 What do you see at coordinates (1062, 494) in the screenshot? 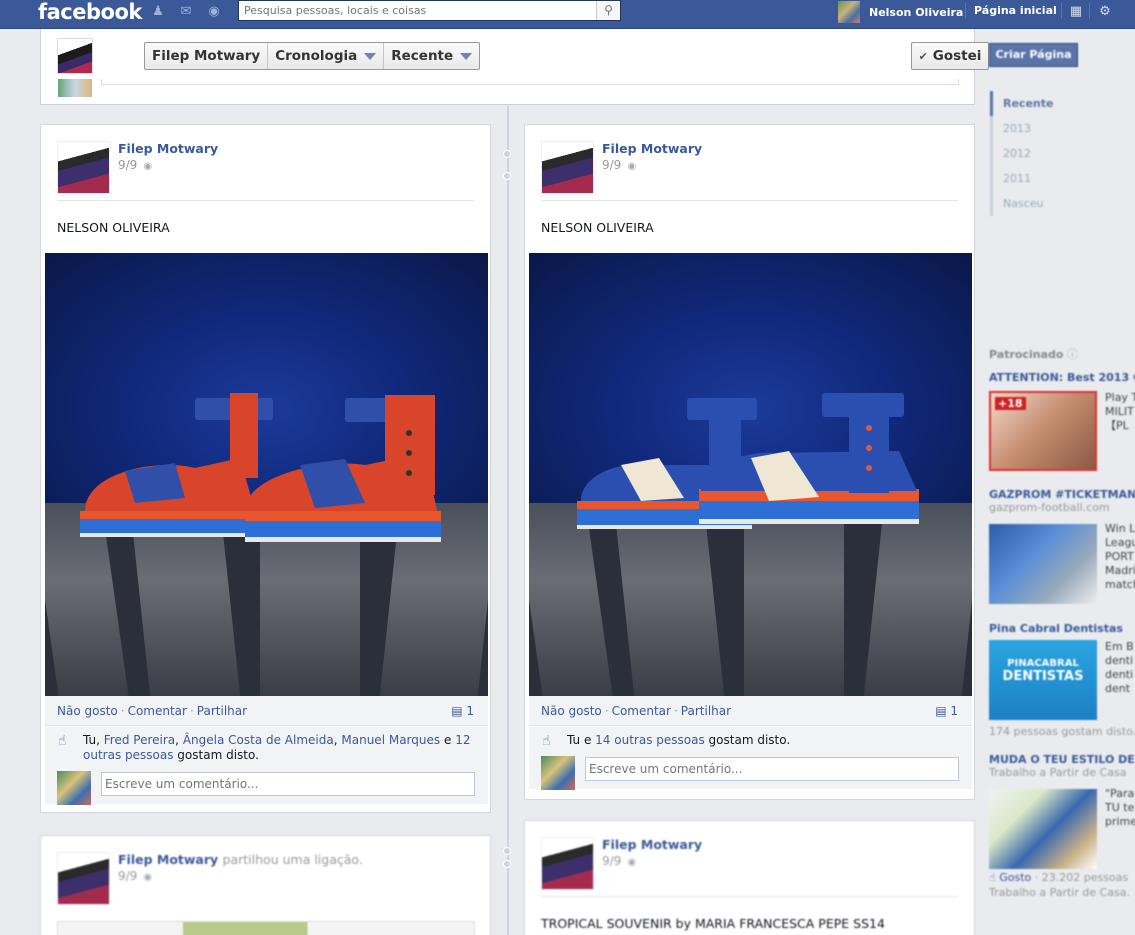
I see `ad-title: GAZPROM #TICKETMAN` at bounding box center [1062, 494].